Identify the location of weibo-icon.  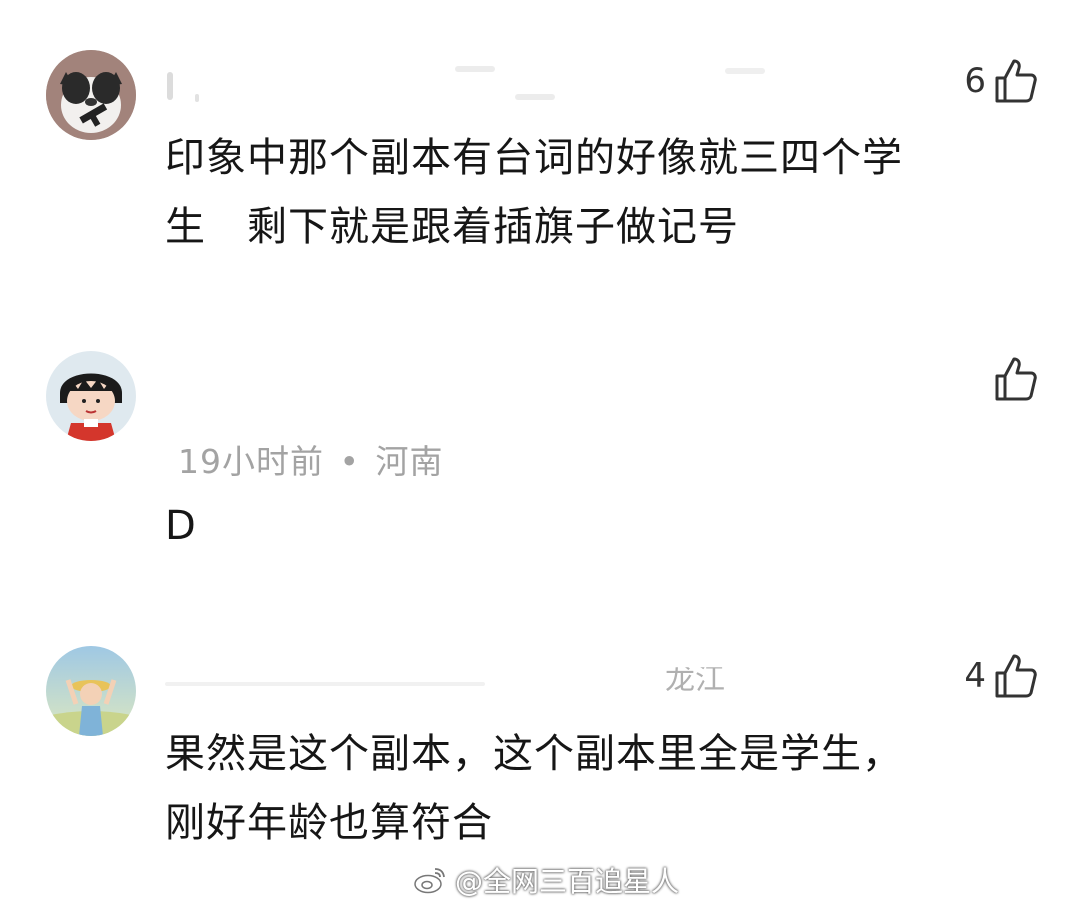
(429, 881).